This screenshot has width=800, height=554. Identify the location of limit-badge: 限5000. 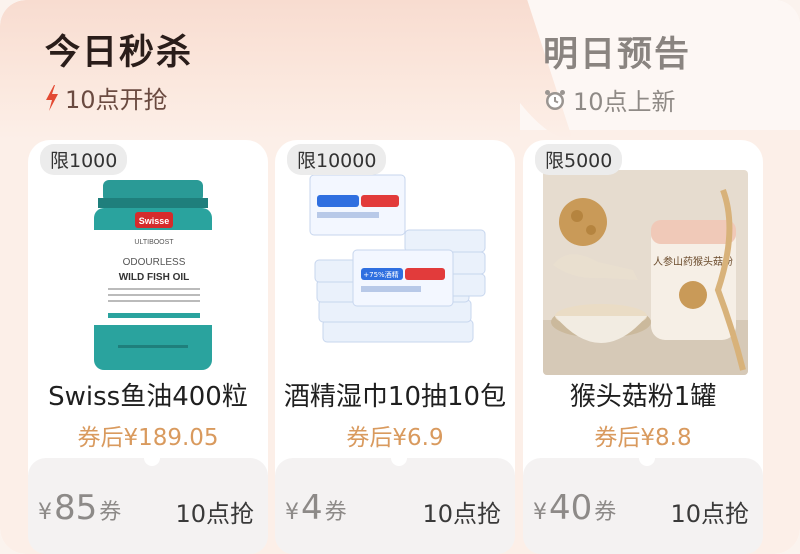
(579, 159).